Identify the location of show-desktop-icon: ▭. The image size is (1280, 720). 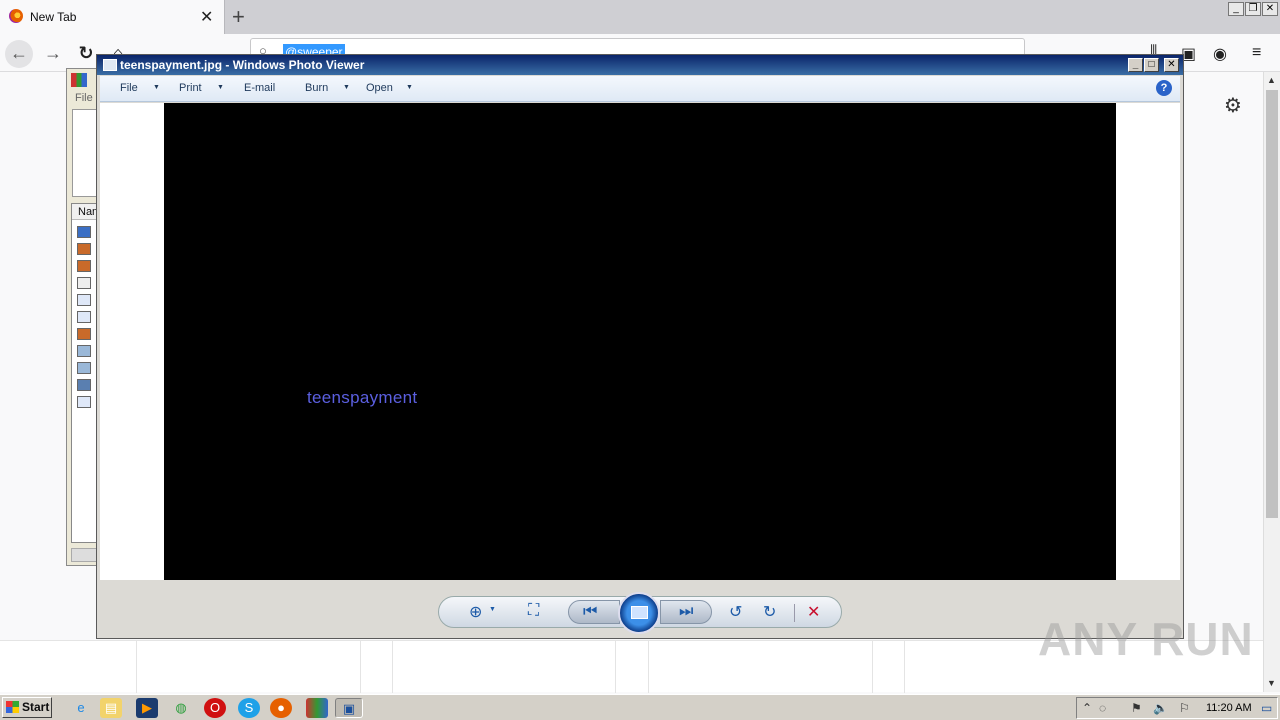
(1266, 708).